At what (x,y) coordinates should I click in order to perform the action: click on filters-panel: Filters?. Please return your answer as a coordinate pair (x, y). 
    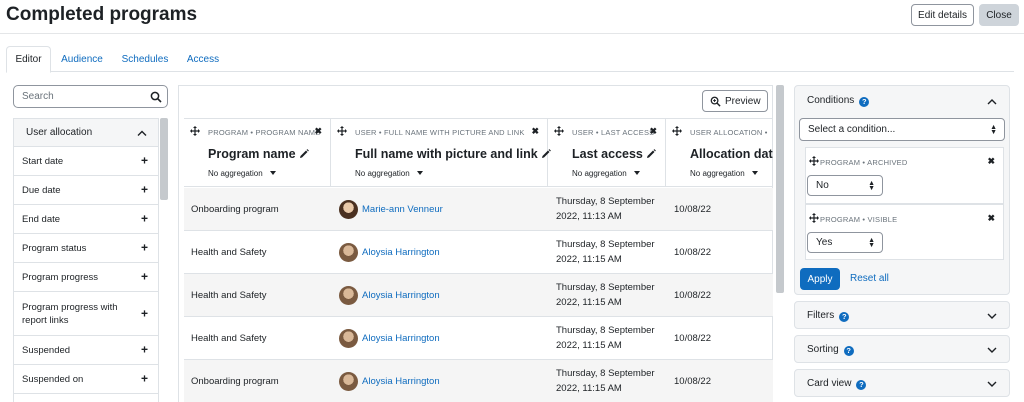
    Looking at the image, I should click on (902, 315).